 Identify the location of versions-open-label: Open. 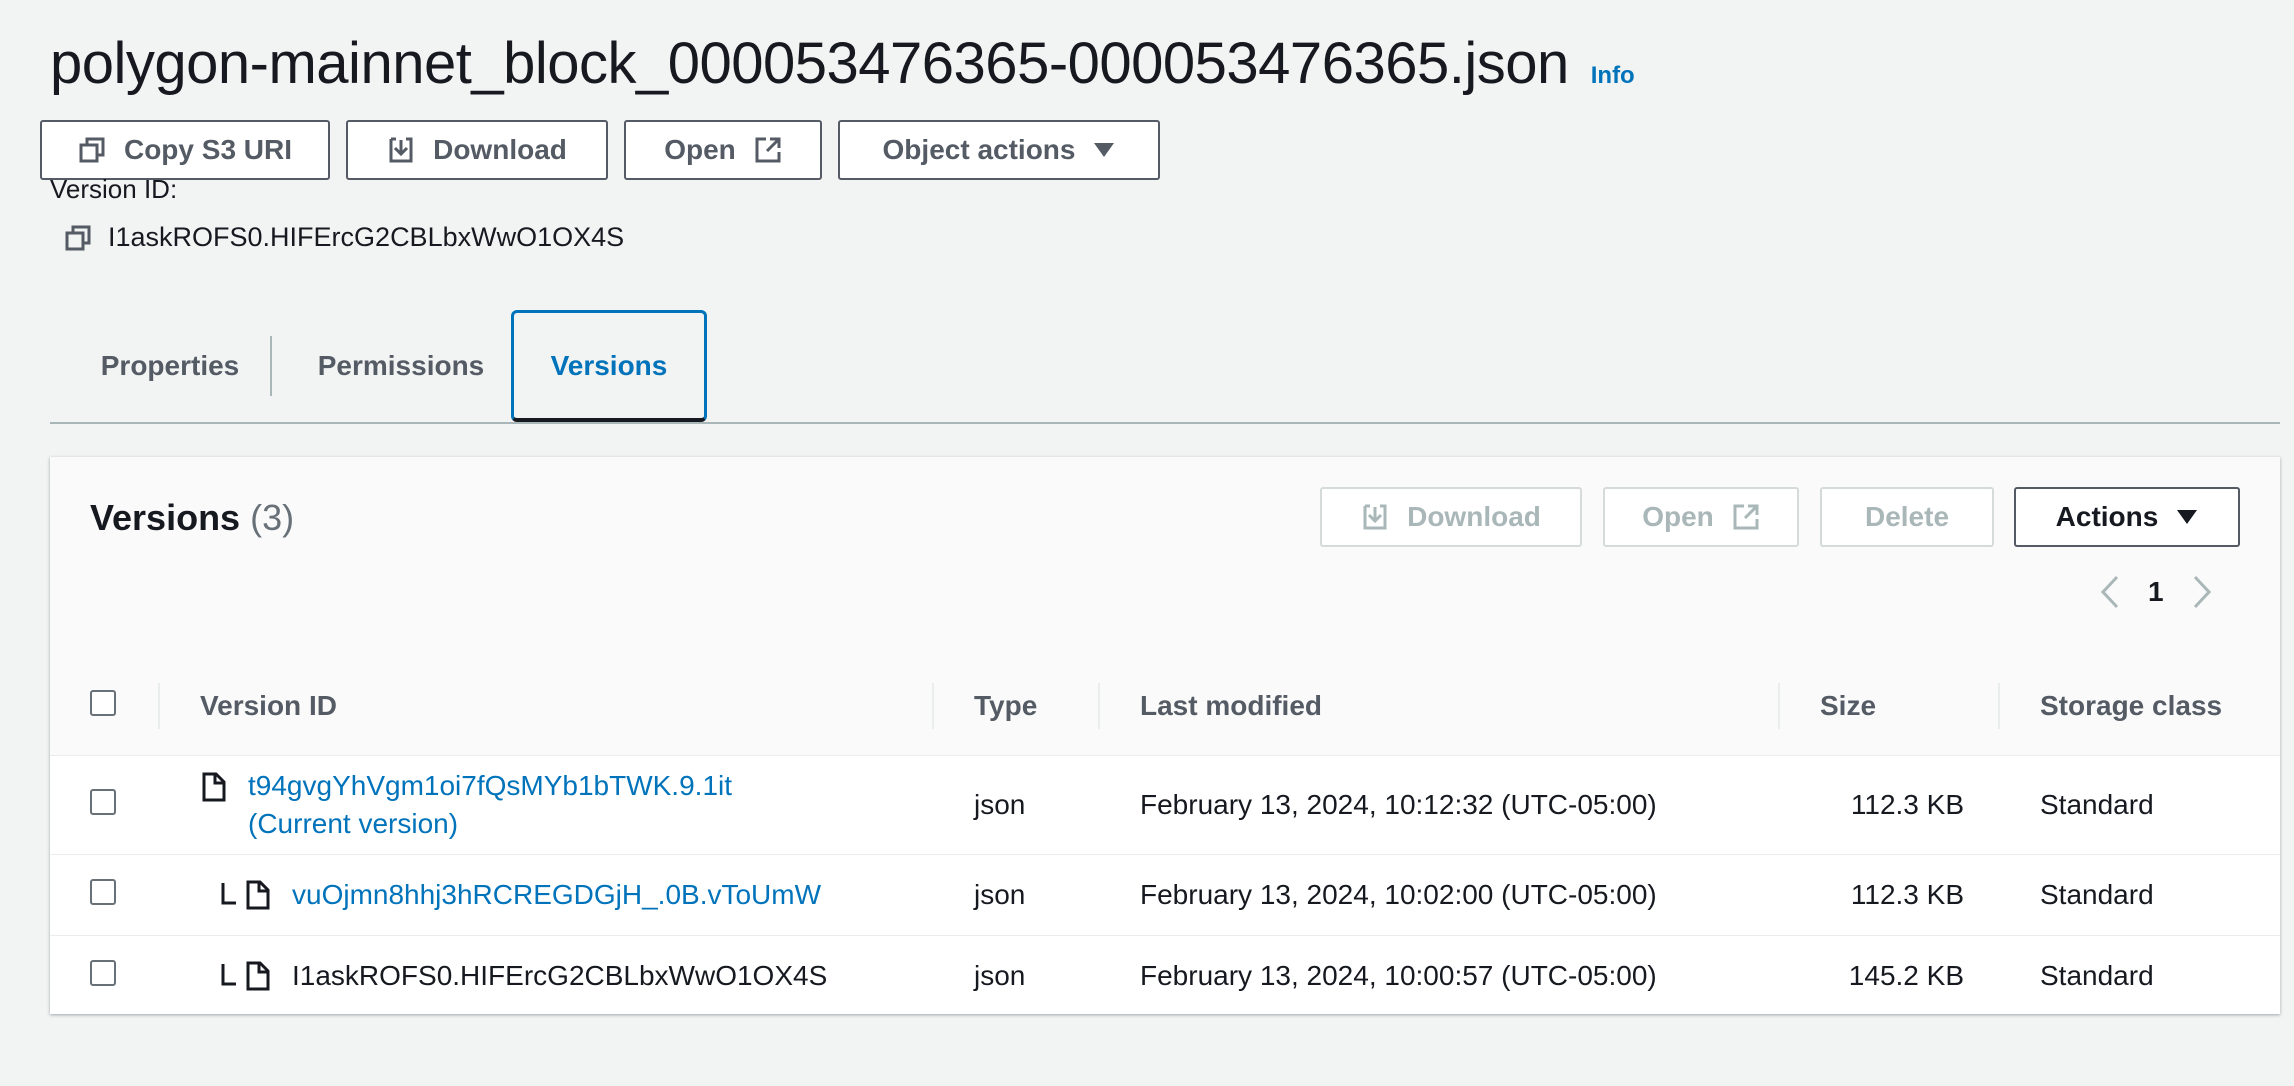
(1678, 516).